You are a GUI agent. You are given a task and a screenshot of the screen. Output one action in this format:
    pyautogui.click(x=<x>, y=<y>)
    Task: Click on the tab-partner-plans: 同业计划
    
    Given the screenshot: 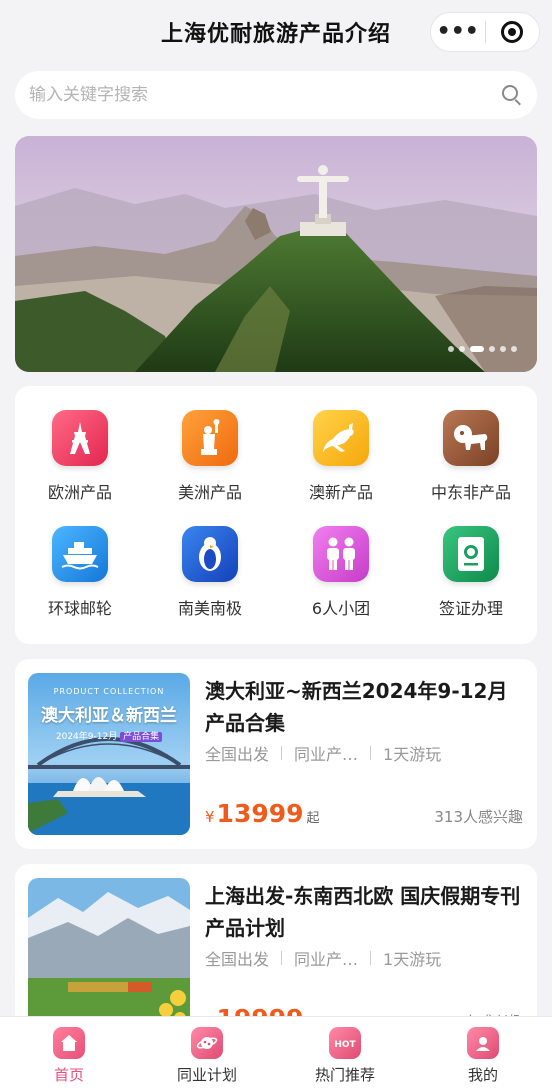 What is the action you would take?
    pyautogui.click(x=207, y=1054)
    